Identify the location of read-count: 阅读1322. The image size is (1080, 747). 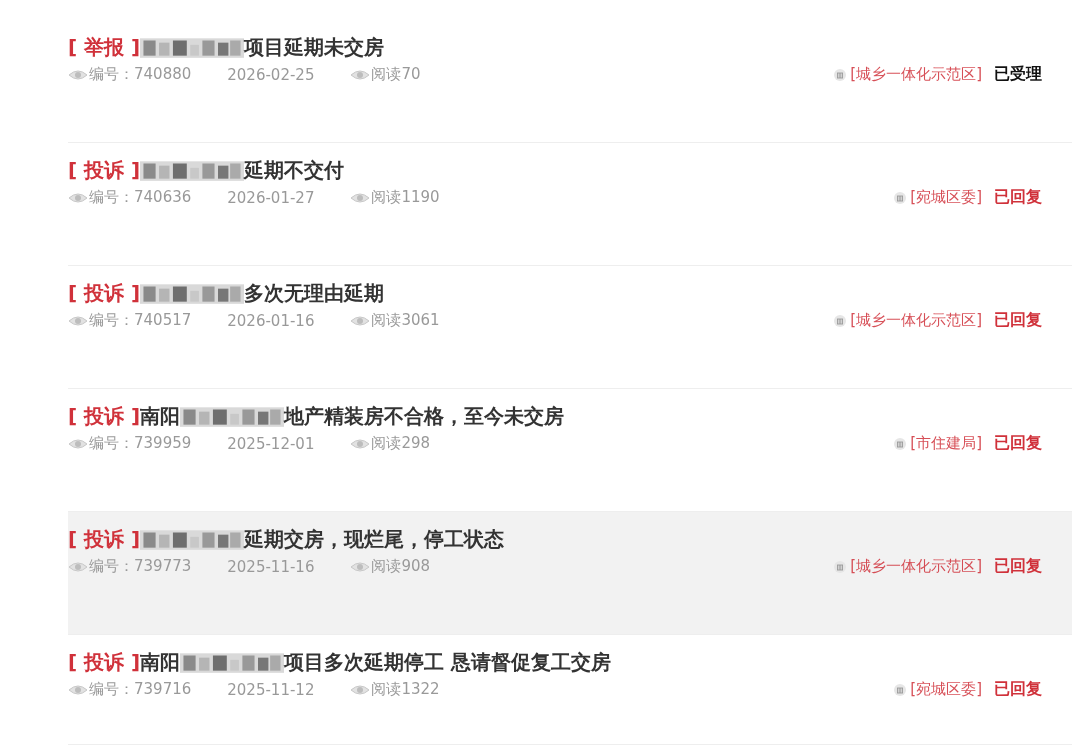
(405, 689).